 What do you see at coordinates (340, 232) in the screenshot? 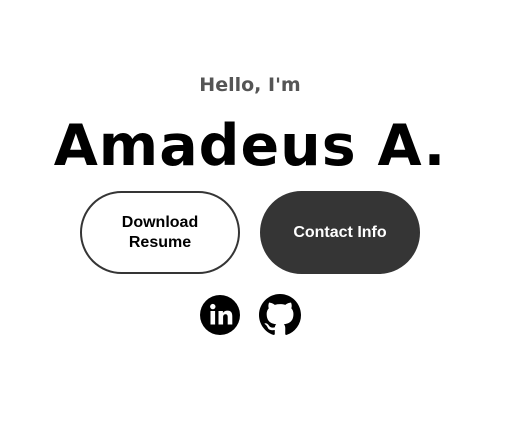
I see `contact-info-button: Contact Info` at bounding box center [340, 232].